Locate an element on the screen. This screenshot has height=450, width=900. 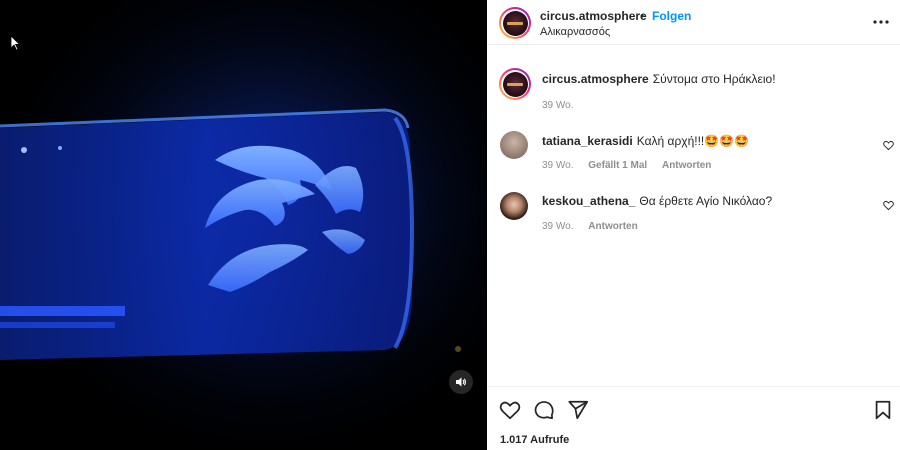
caption-meta: 39 Wo. is located at coordinates (564, 105).